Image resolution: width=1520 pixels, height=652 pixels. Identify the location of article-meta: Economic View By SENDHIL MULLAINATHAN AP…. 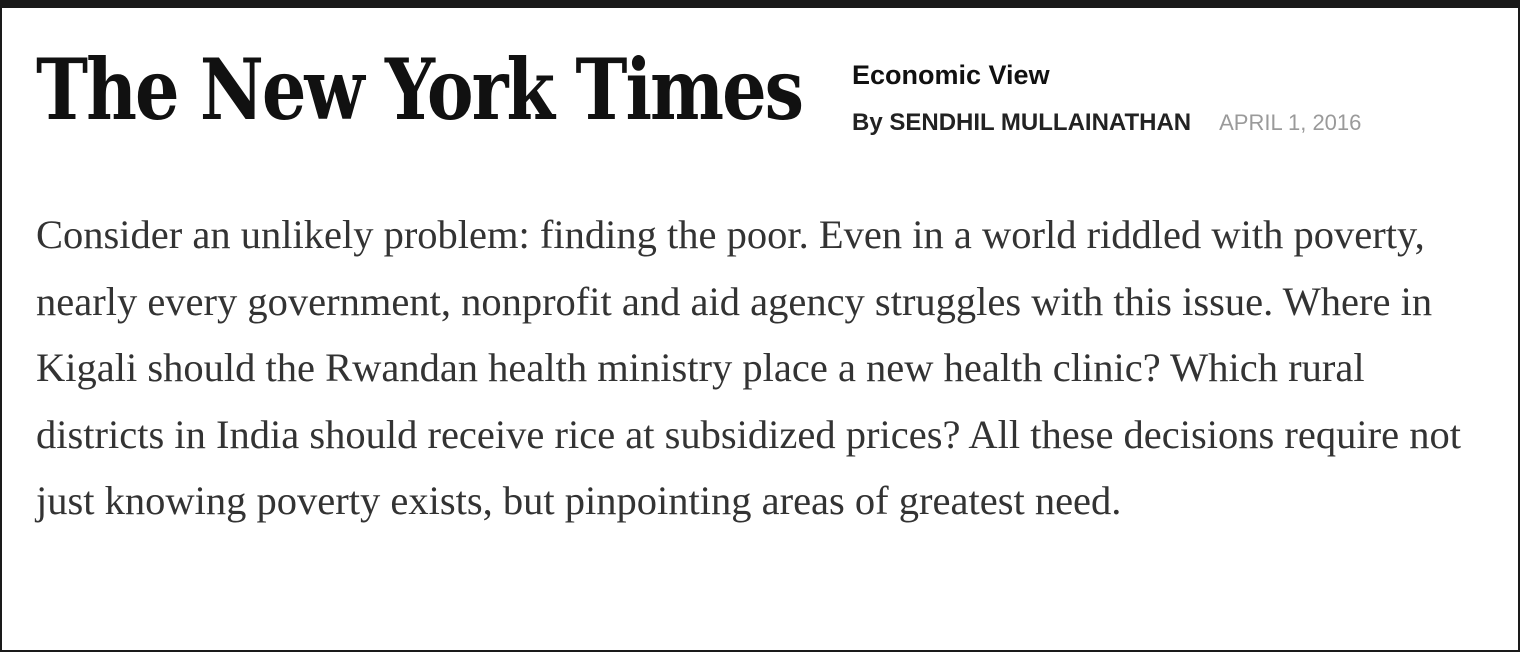
(1106, 99).